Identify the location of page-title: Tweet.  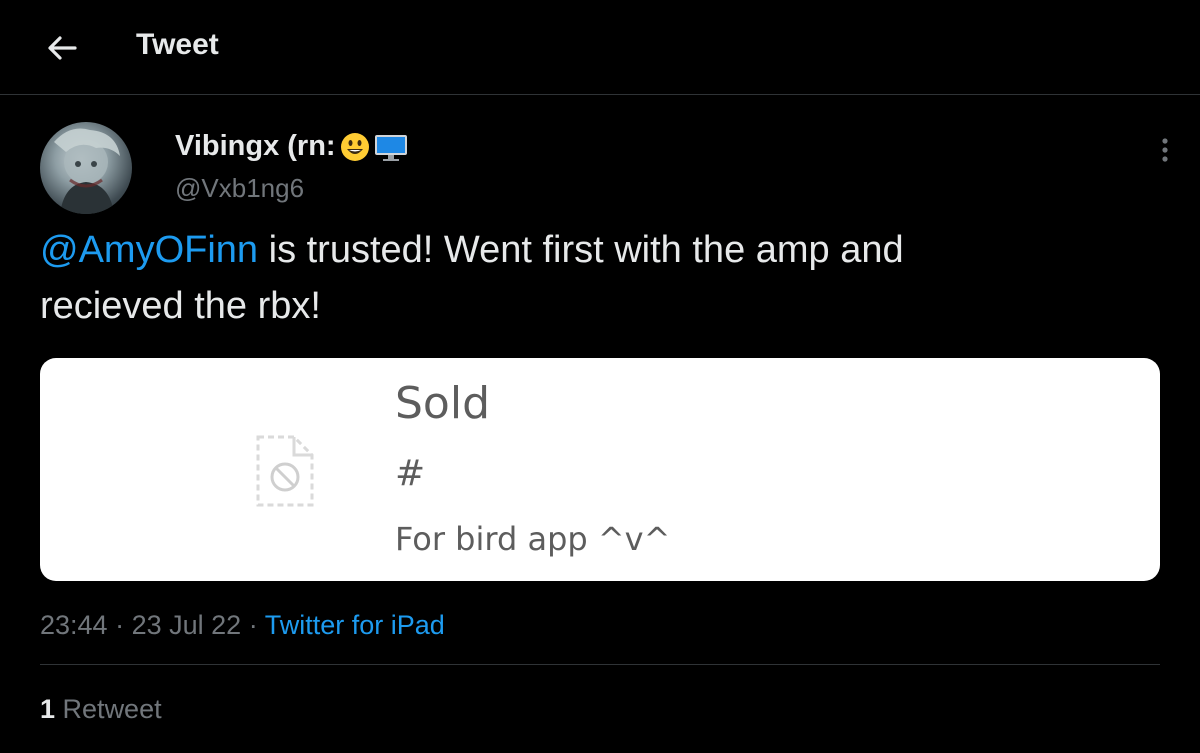
(177, 44).